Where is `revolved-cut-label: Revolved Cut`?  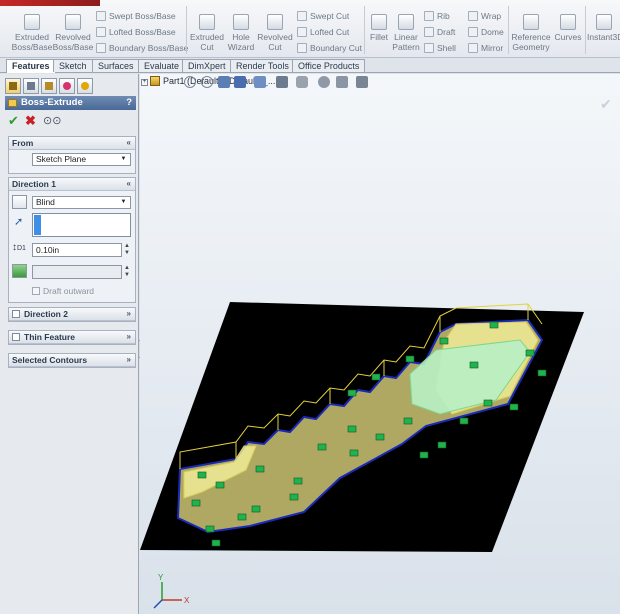
revolved-cut-label: Revolved Cut is located at coordinates (275, 42).